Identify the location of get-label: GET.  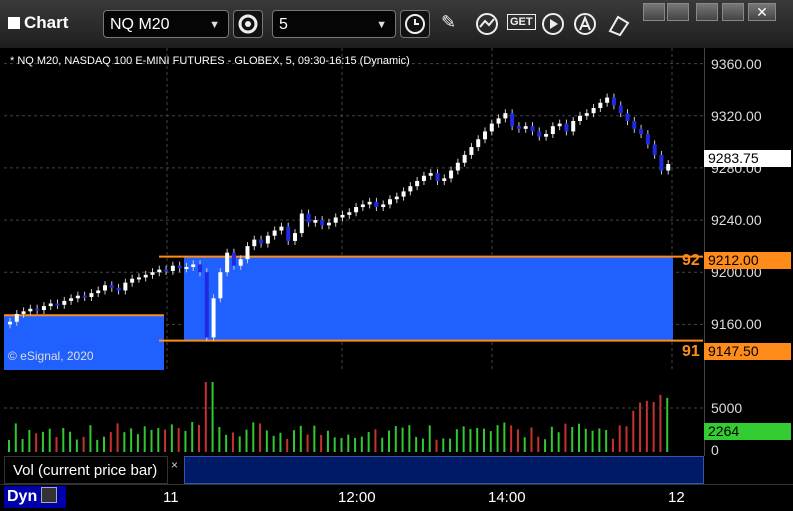
(521, 22).